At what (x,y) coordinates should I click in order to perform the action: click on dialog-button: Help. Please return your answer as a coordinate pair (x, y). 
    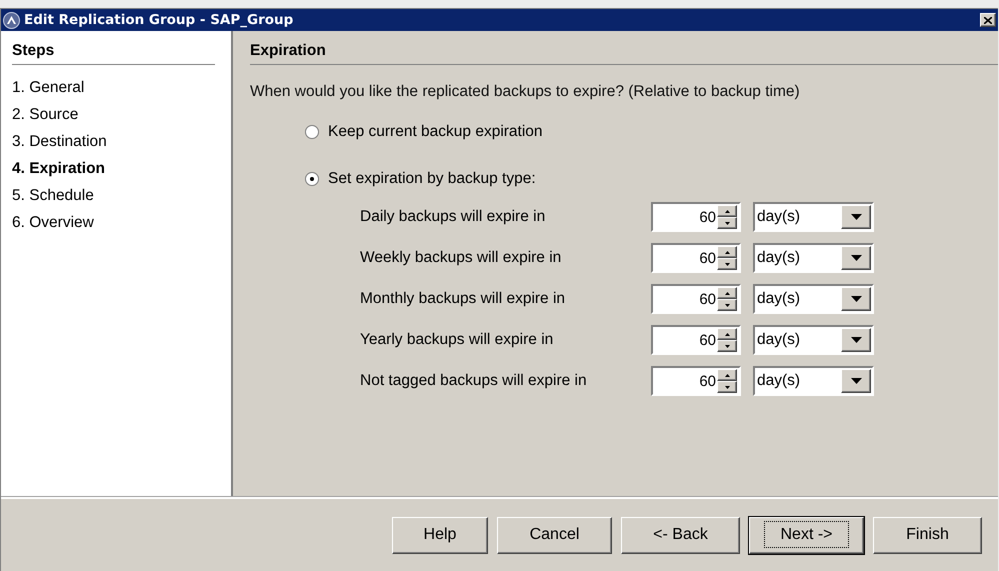
    Looking at the image, I should click on (440, 535).